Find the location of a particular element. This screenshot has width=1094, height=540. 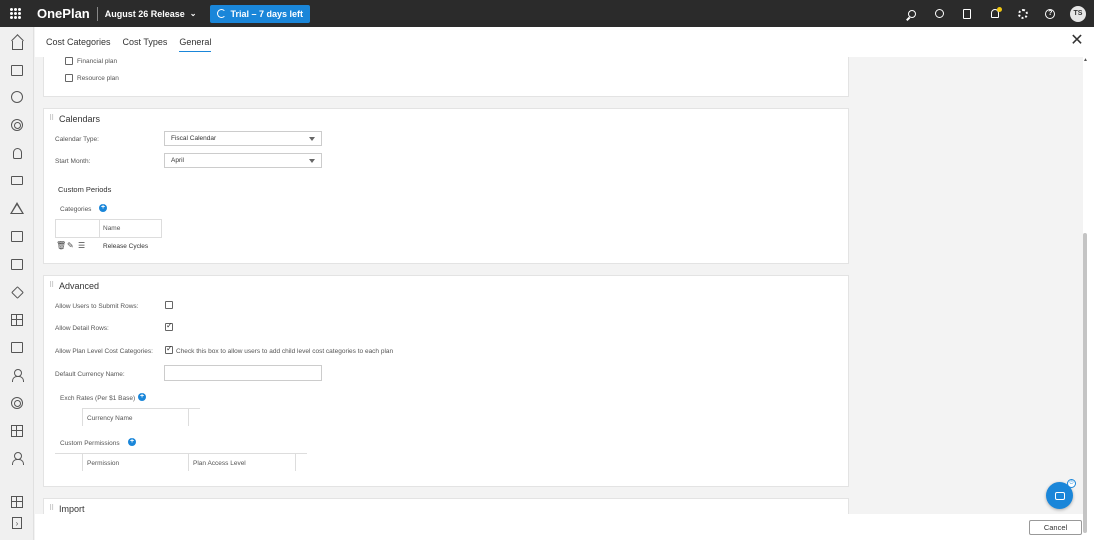

user-icon is located at coordinates (17, 458).